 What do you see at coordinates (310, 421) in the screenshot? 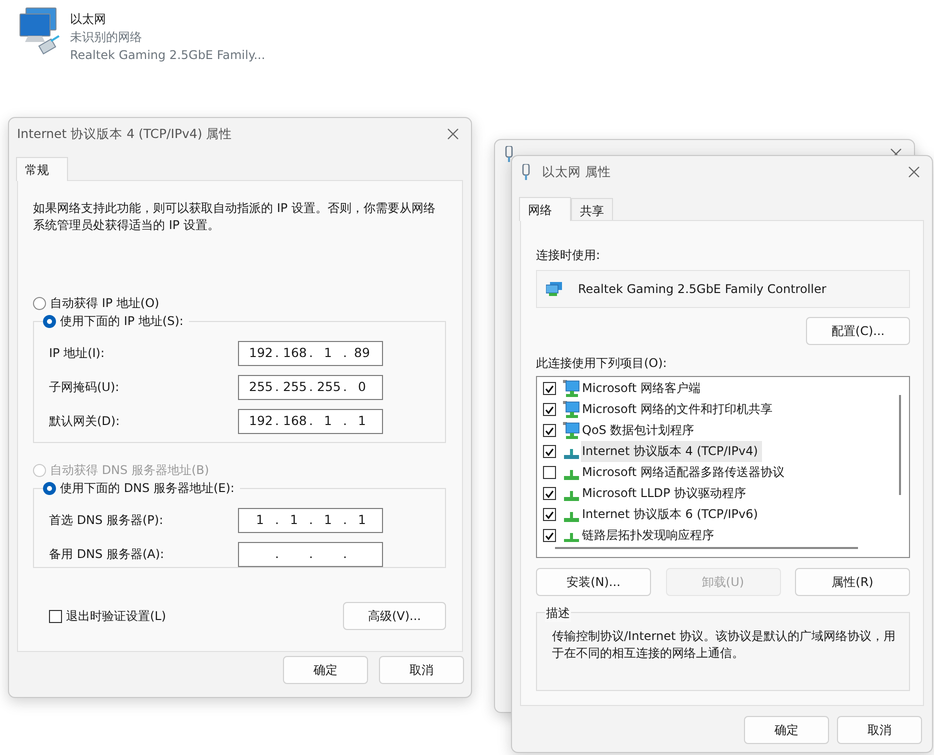
I see `ip-address-field: 192 . 168 . 1 . 1` at bounding box center [310, 421].